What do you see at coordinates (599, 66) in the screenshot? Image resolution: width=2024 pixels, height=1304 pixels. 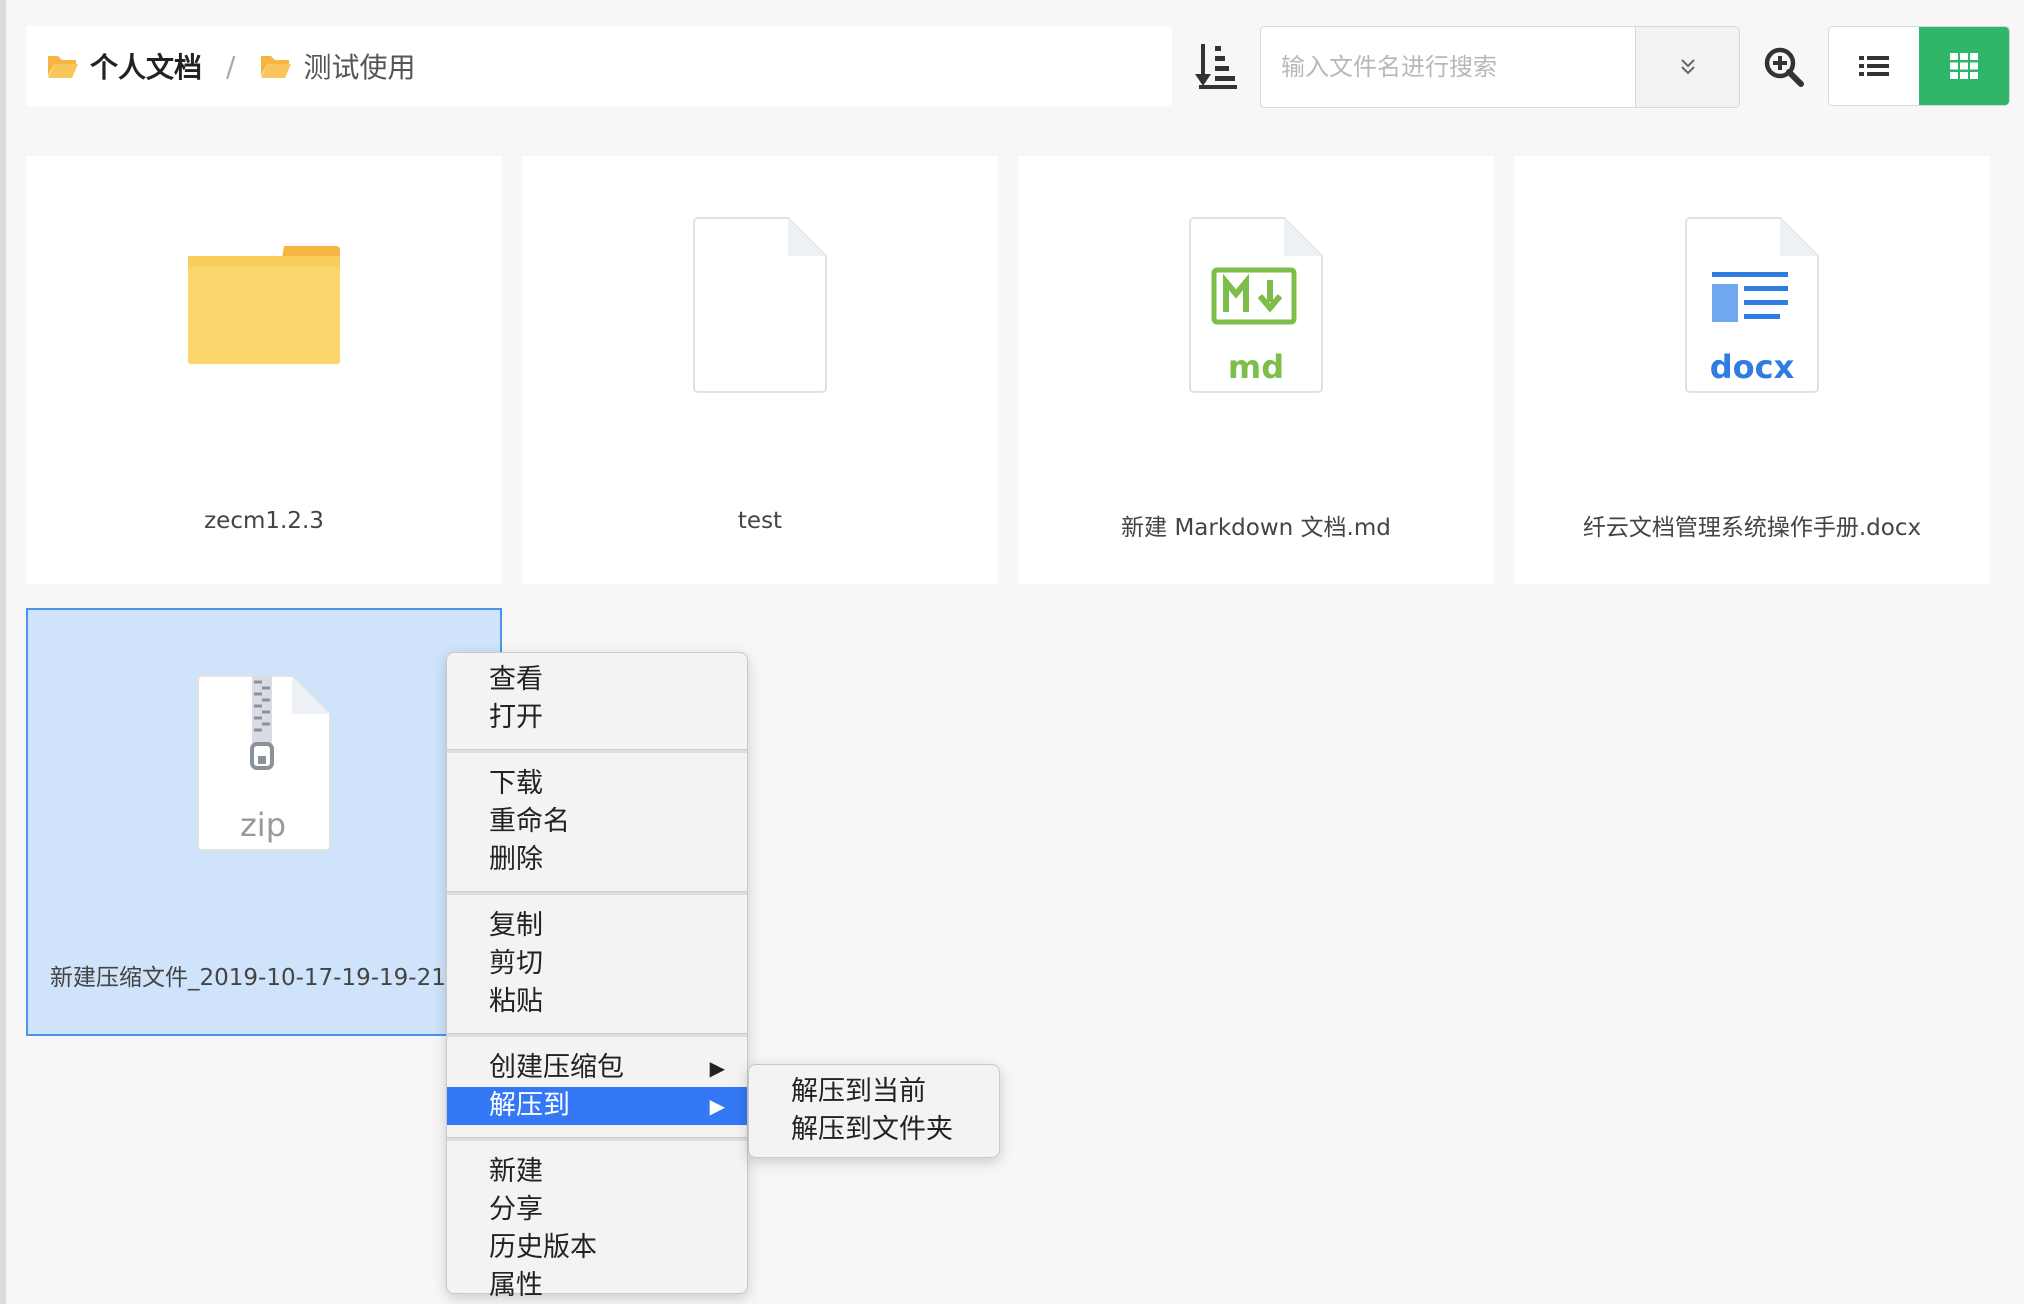 I see `breadcrumb: 个人文档 / 测试使用` at bounding box center [599, 66].